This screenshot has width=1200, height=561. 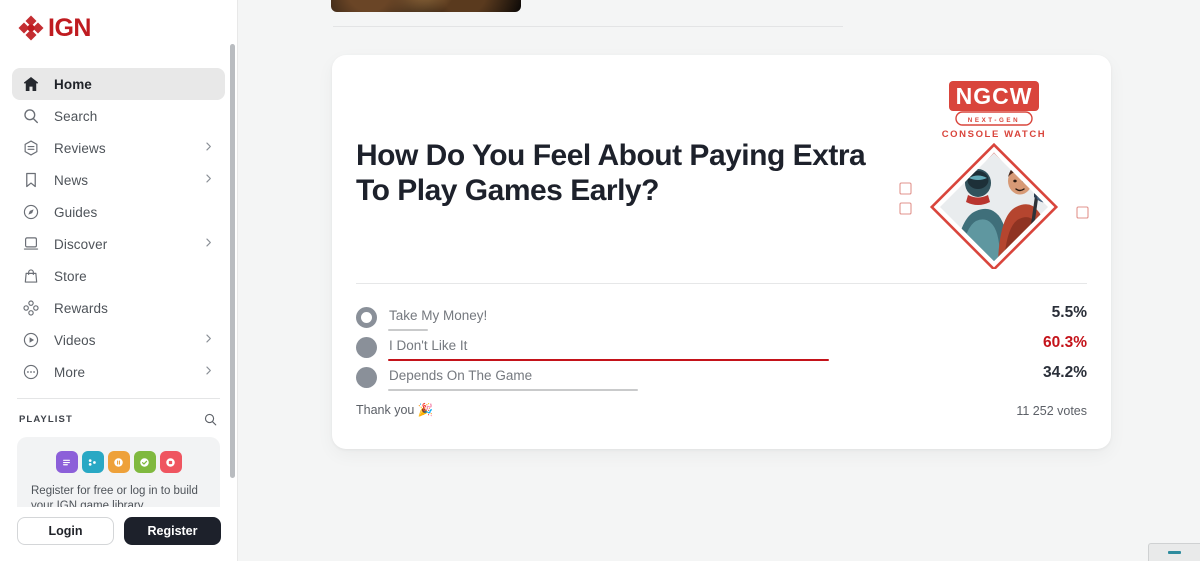 I want to click on login-button: Login, so click(x=65, y=531).